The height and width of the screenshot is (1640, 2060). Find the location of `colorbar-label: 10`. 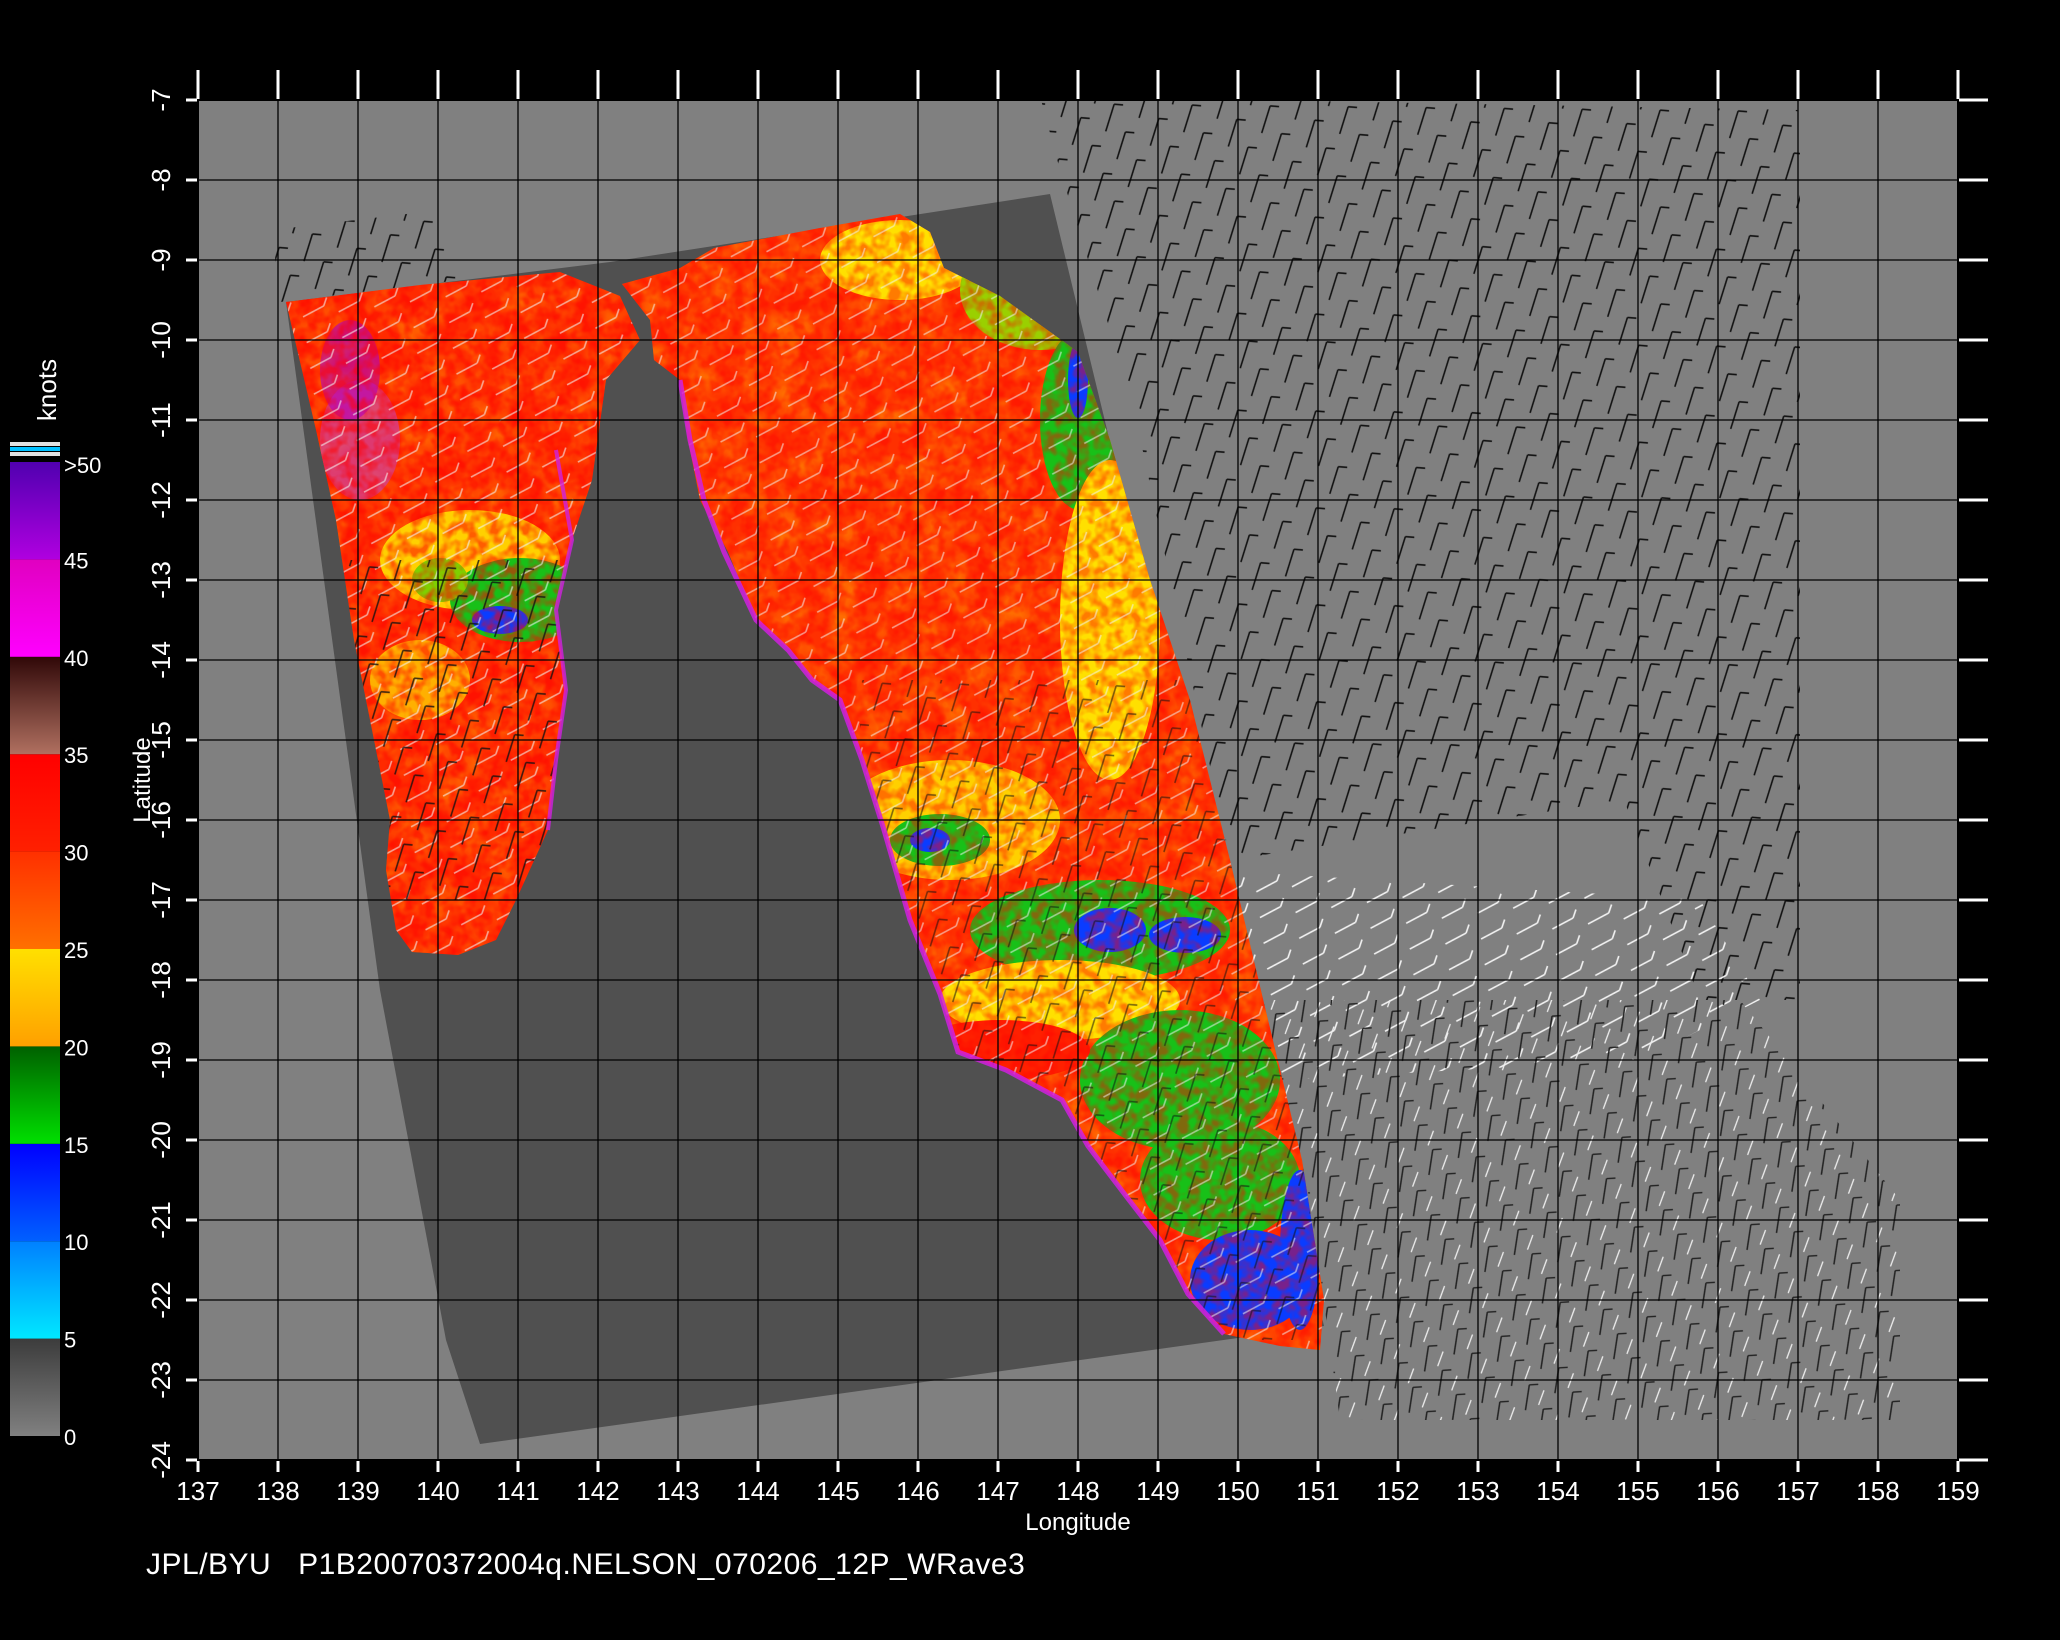

colorbar-label: 10 is located at coordinates (76, 1242).